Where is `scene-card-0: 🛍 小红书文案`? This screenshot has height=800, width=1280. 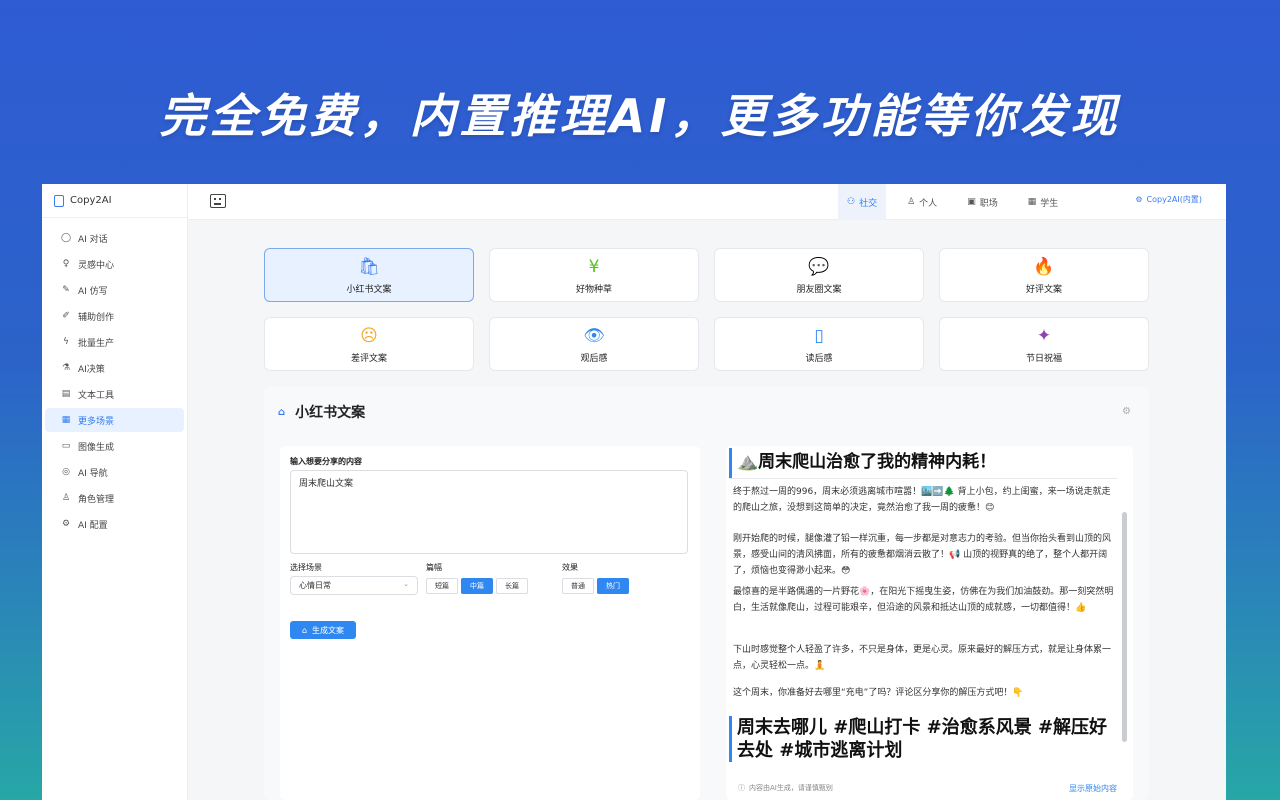
scene-card-0: 🛍 小红书文案 is located at coordinates (369, 275).